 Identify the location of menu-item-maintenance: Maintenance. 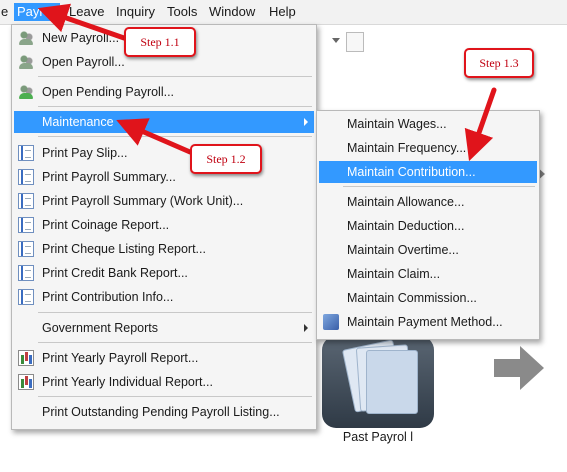
(164, 122).